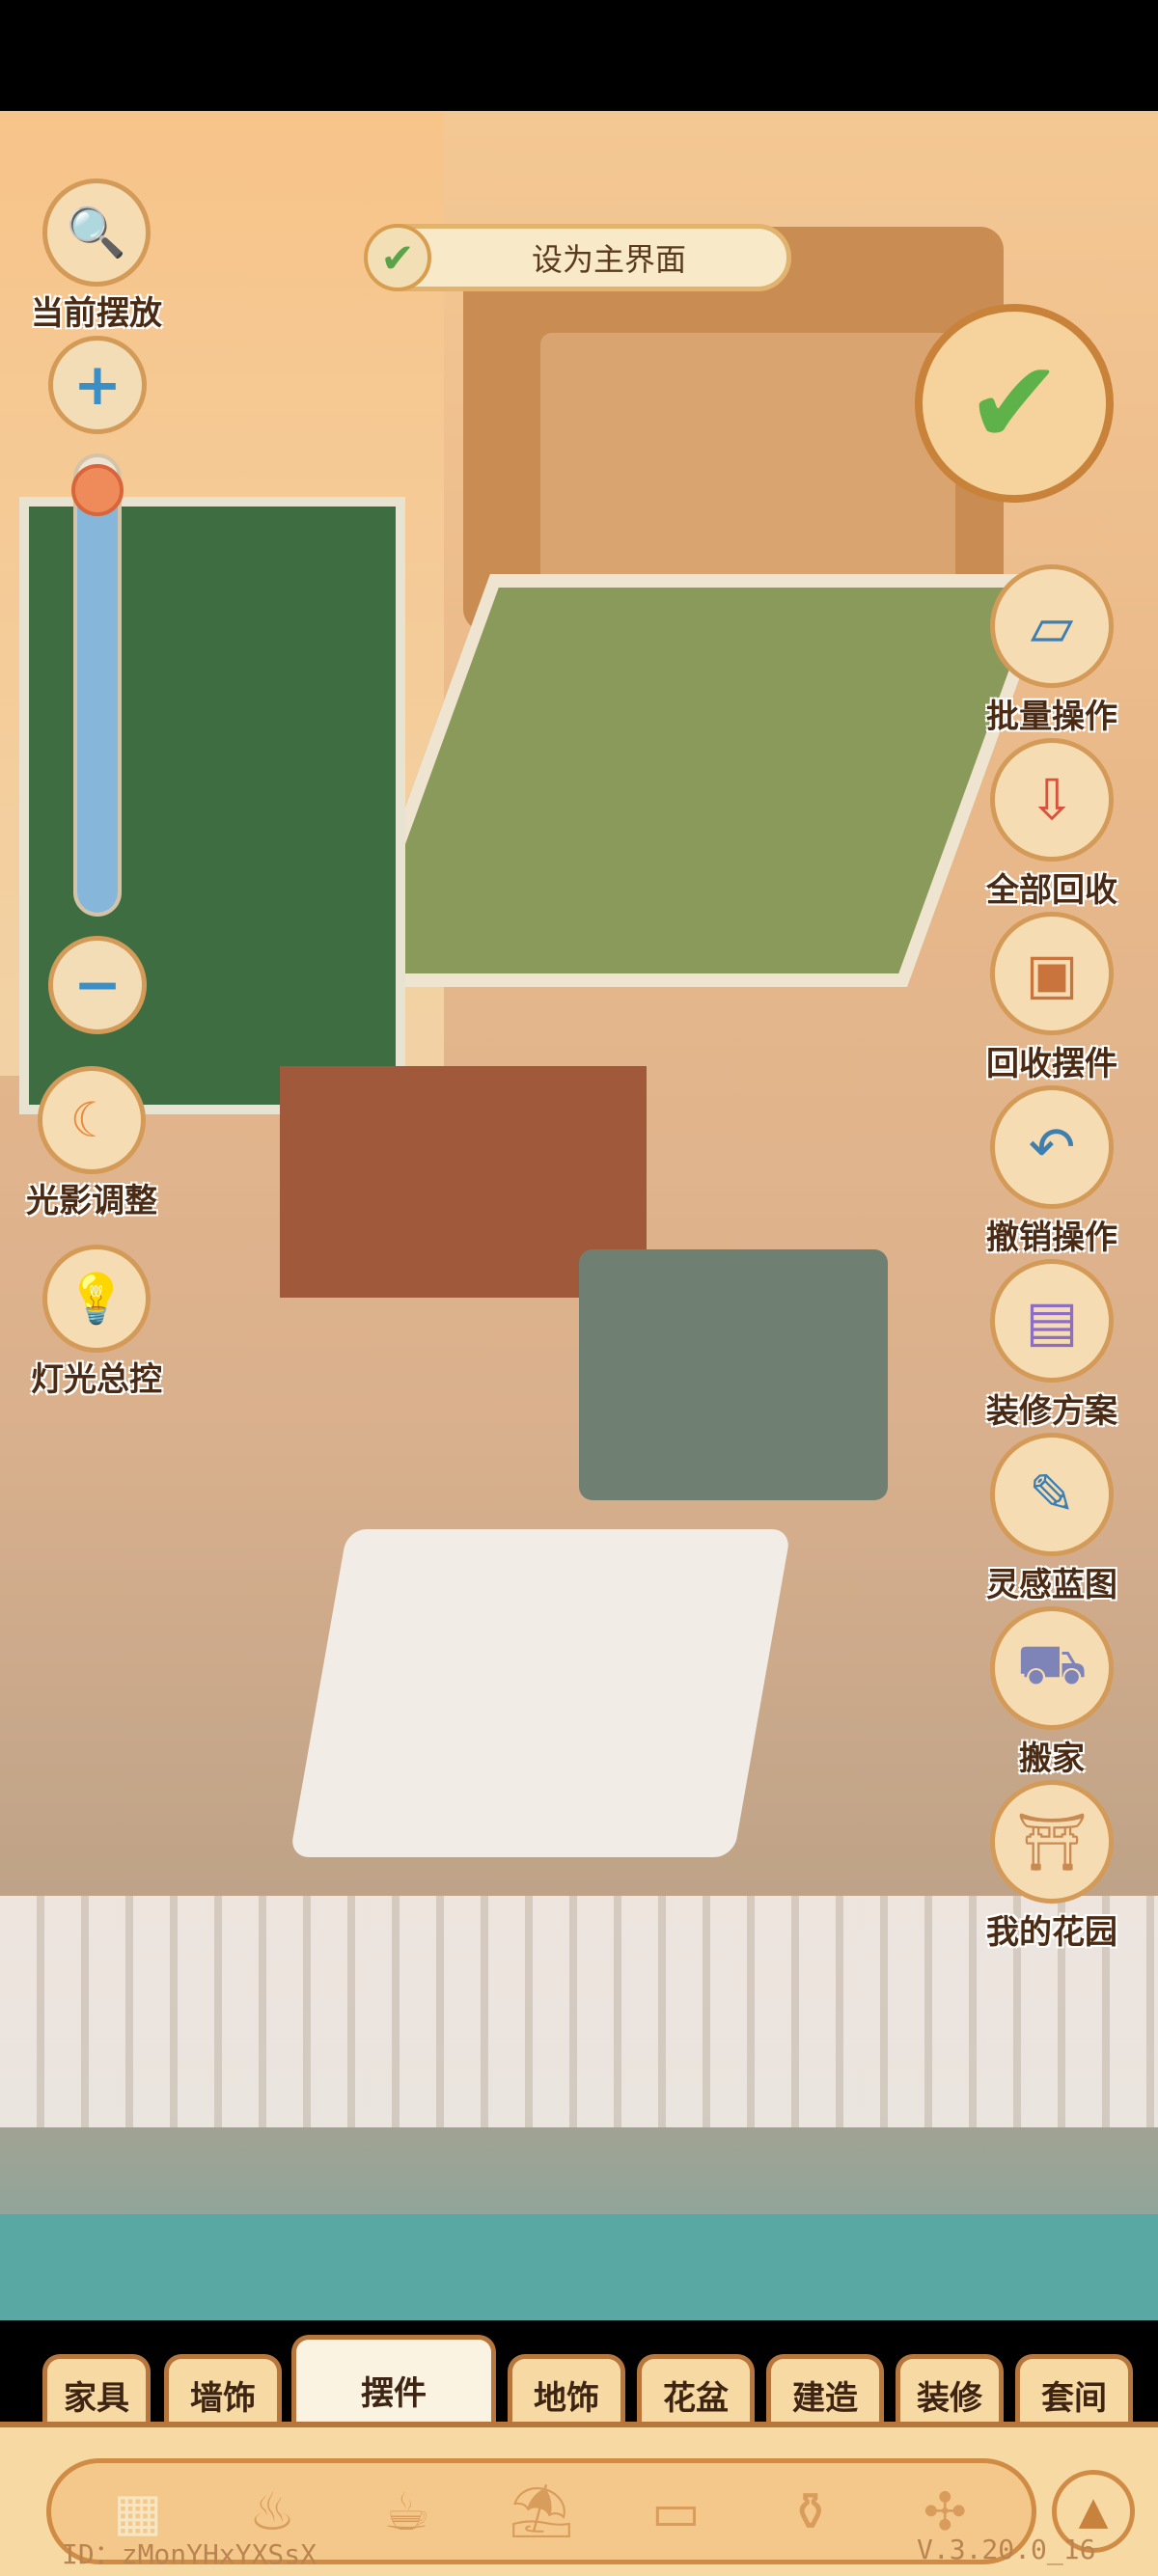 This screenshot has width=1158, height=2576. I want to click on light-shadow-button: ☾ 光影调整, so click(91, 1144).